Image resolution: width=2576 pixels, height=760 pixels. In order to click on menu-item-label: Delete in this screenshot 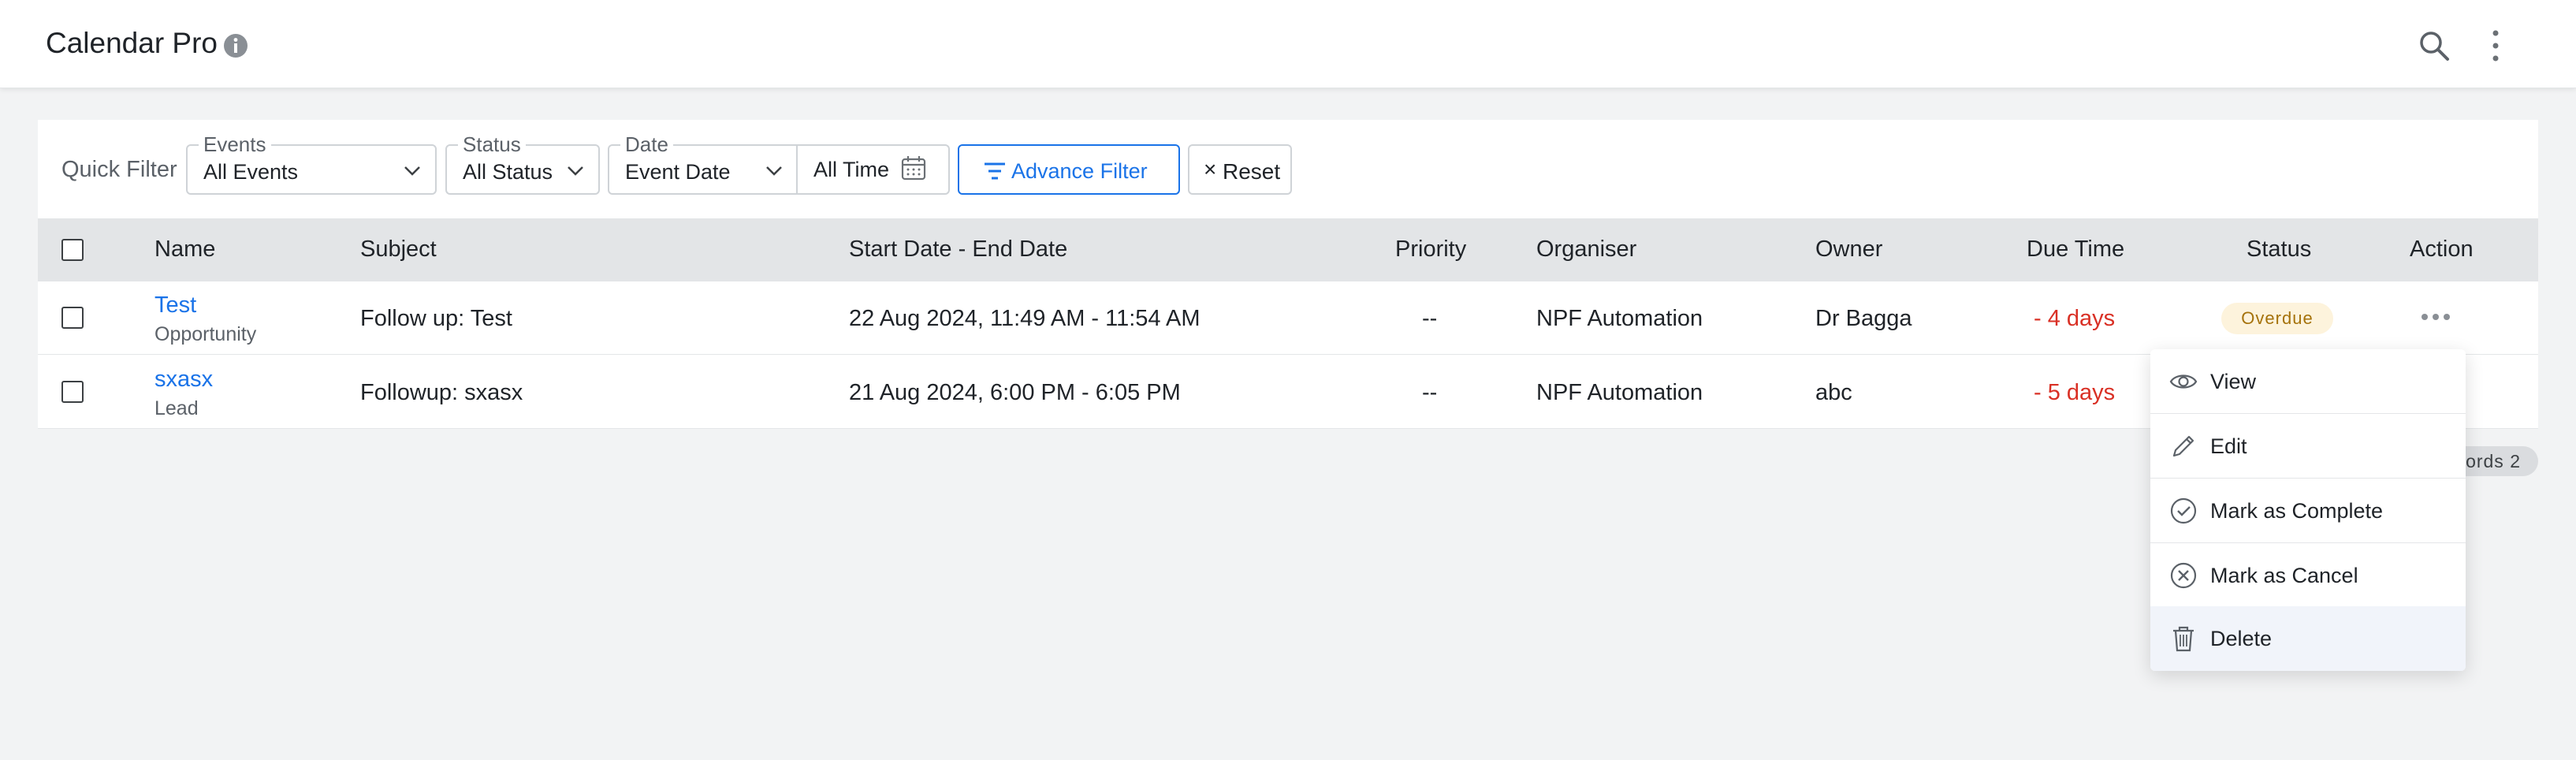, I will do `click(2241, 638)`.